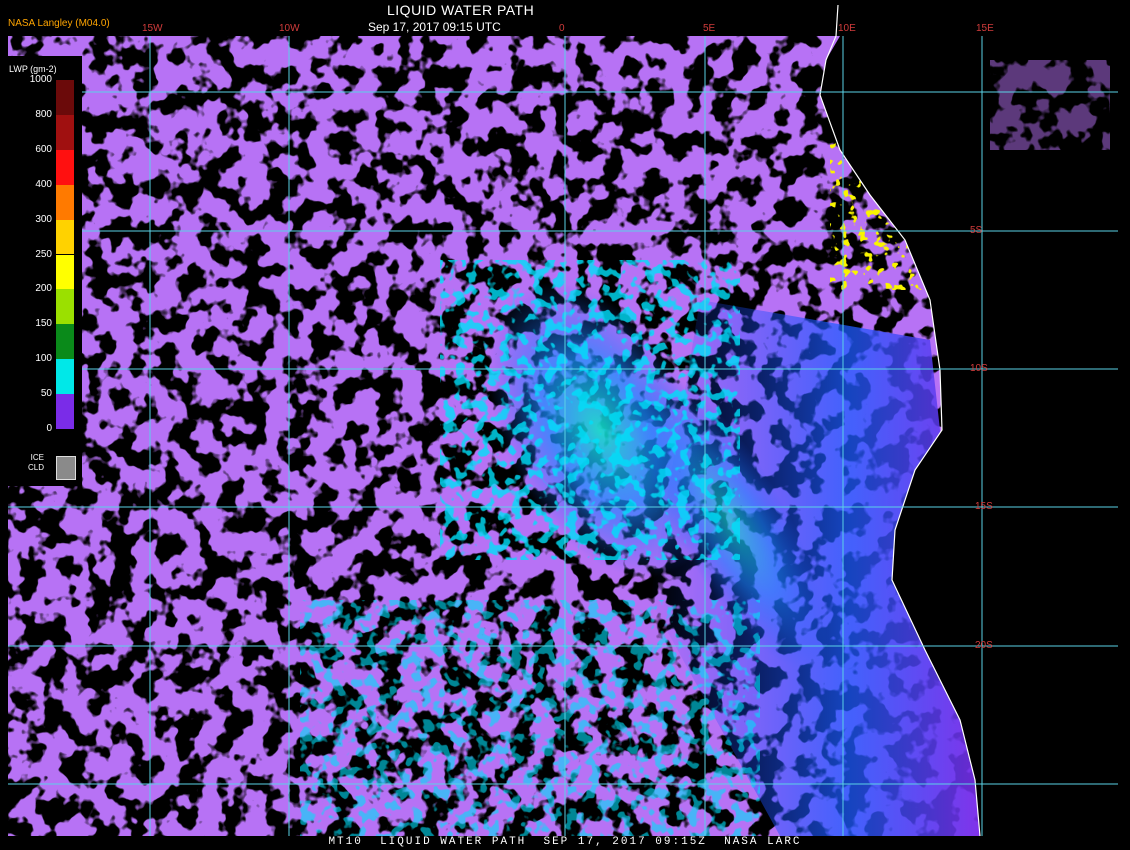  I want to click on legend-tick-label: 250, so click(43, 254).